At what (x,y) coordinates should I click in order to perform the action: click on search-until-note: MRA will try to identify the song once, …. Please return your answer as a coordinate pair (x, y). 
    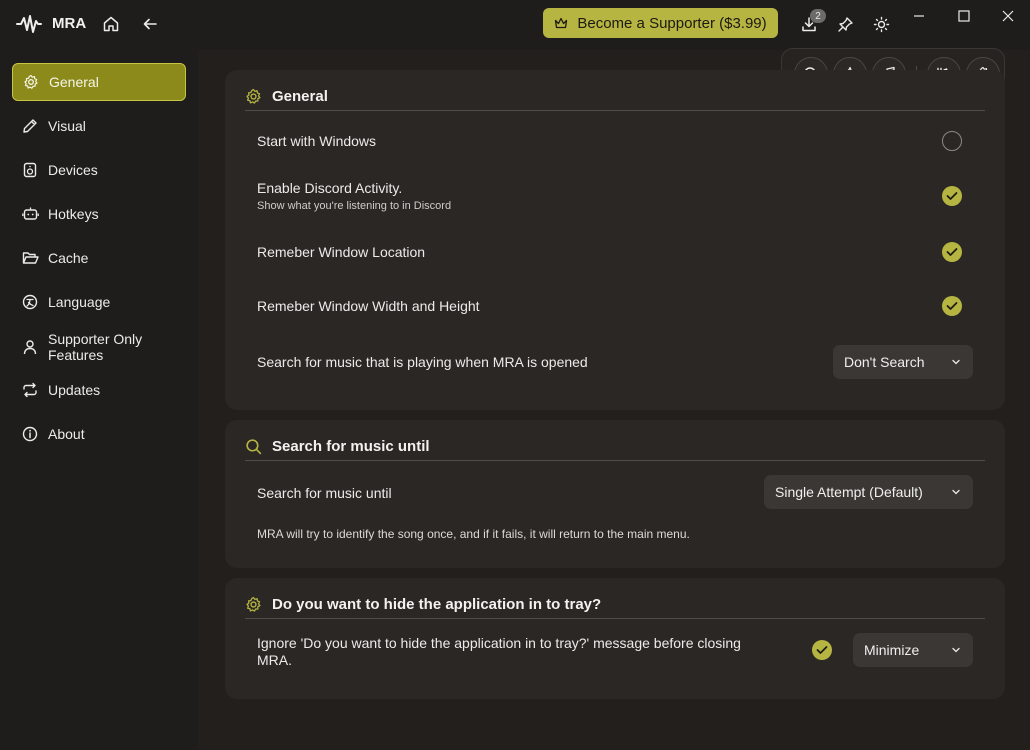
    Looking at the image, I should click on (473, 534).